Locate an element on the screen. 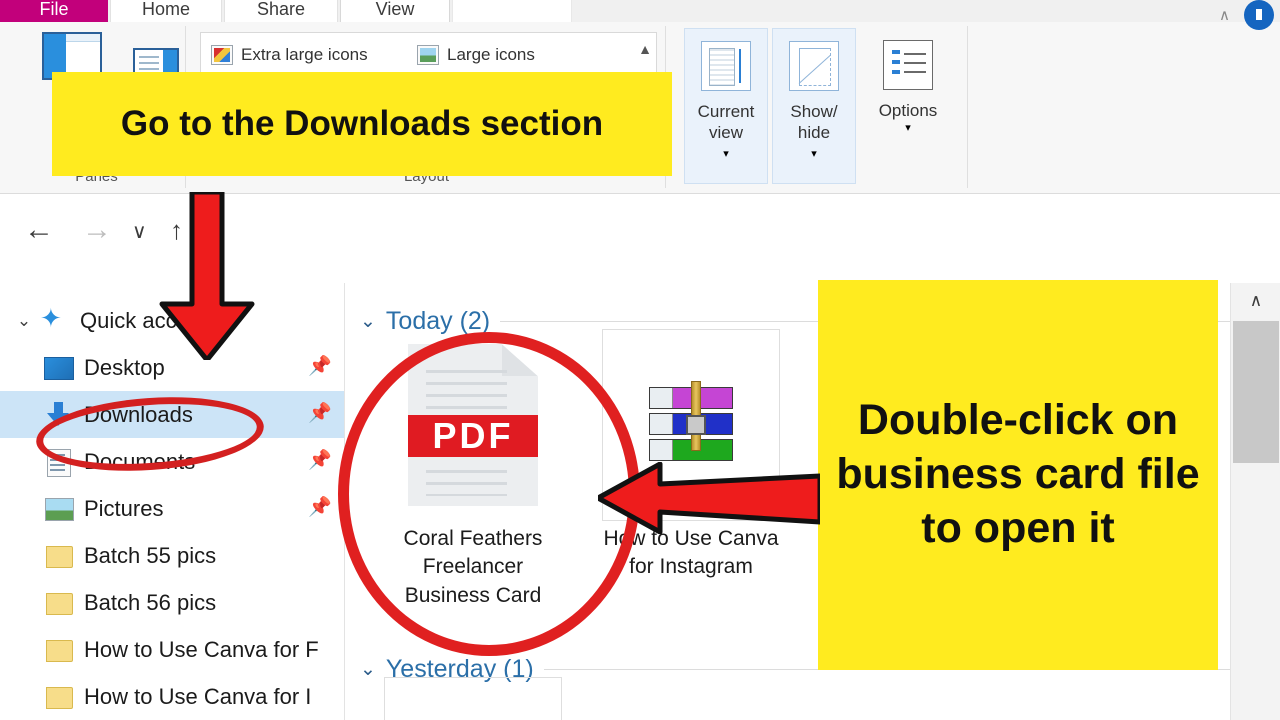  sidebar-item-pictures: Pictures 📌 is located at coordinates (172, 508).